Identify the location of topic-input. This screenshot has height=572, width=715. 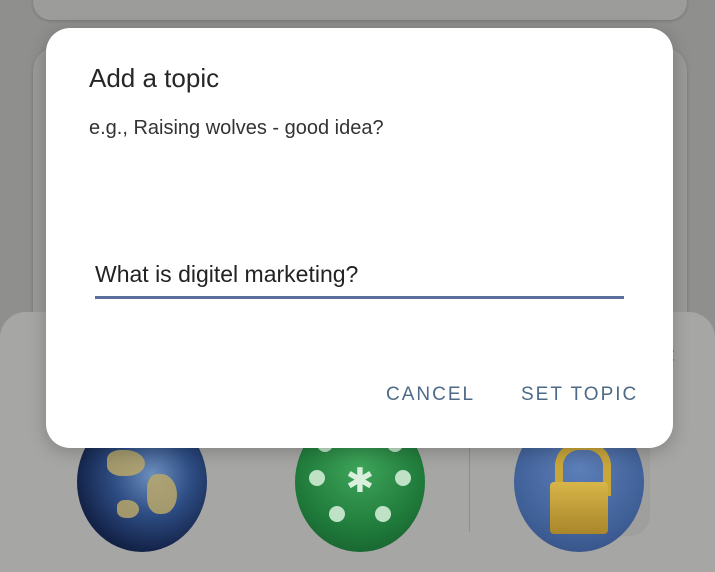
(359, 274).